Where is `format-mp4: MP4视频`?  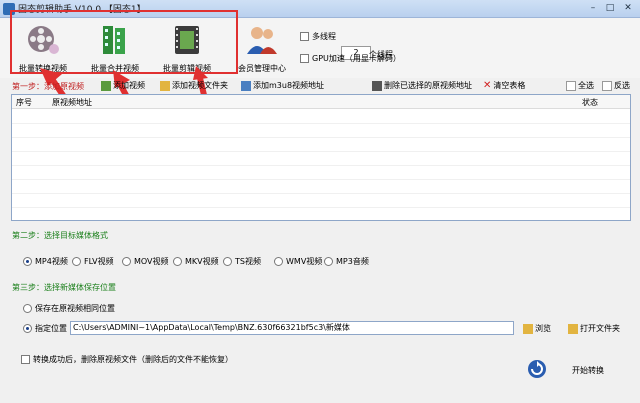
format-mp4: MP4视频 is located at coordinates (45, 261).